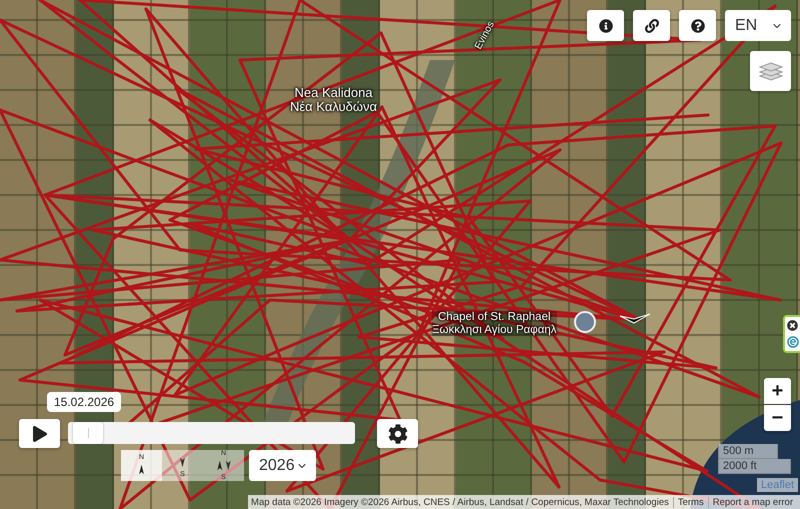  Describe the element at coordinates (752, 502) in the screenshot. I see `report-link: Report a map error` at that location.